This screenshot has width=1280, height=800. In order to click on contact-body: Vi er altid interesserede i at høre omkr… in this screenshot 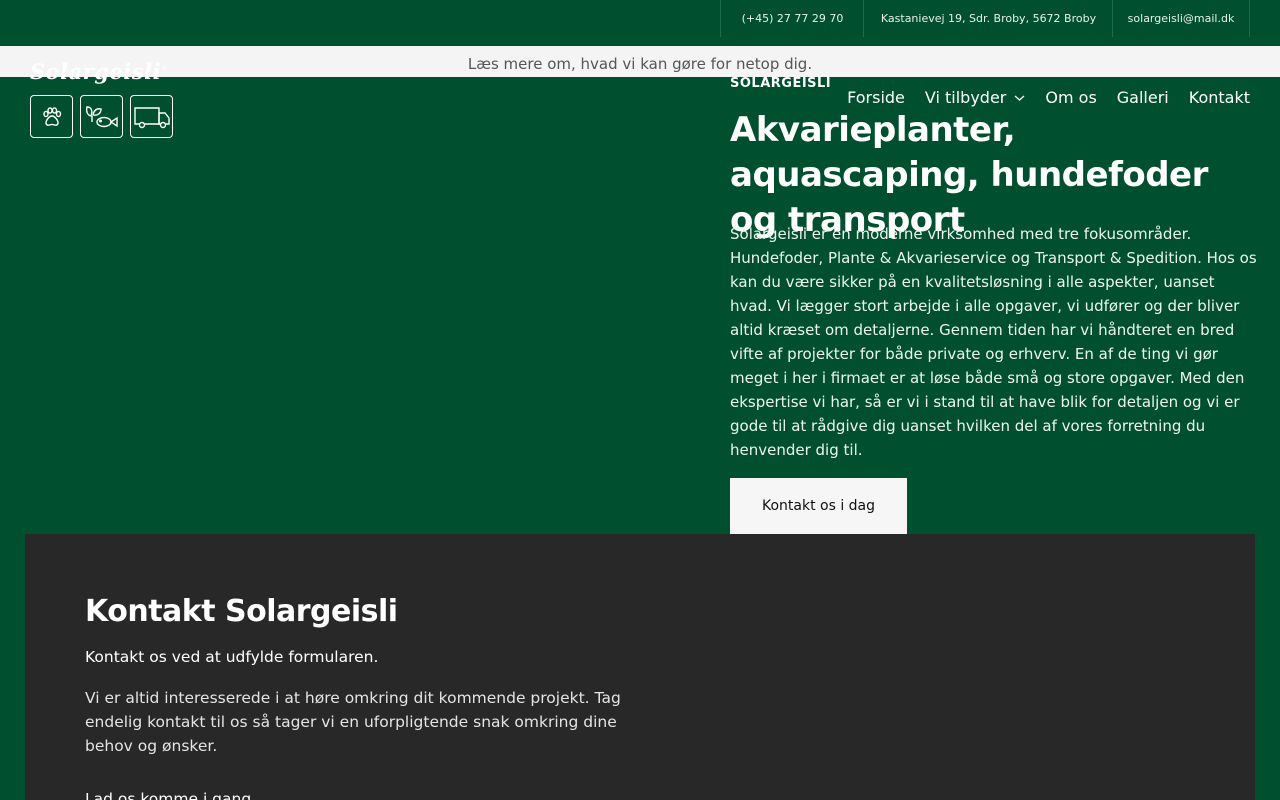, I will do `click(353, 722)`.